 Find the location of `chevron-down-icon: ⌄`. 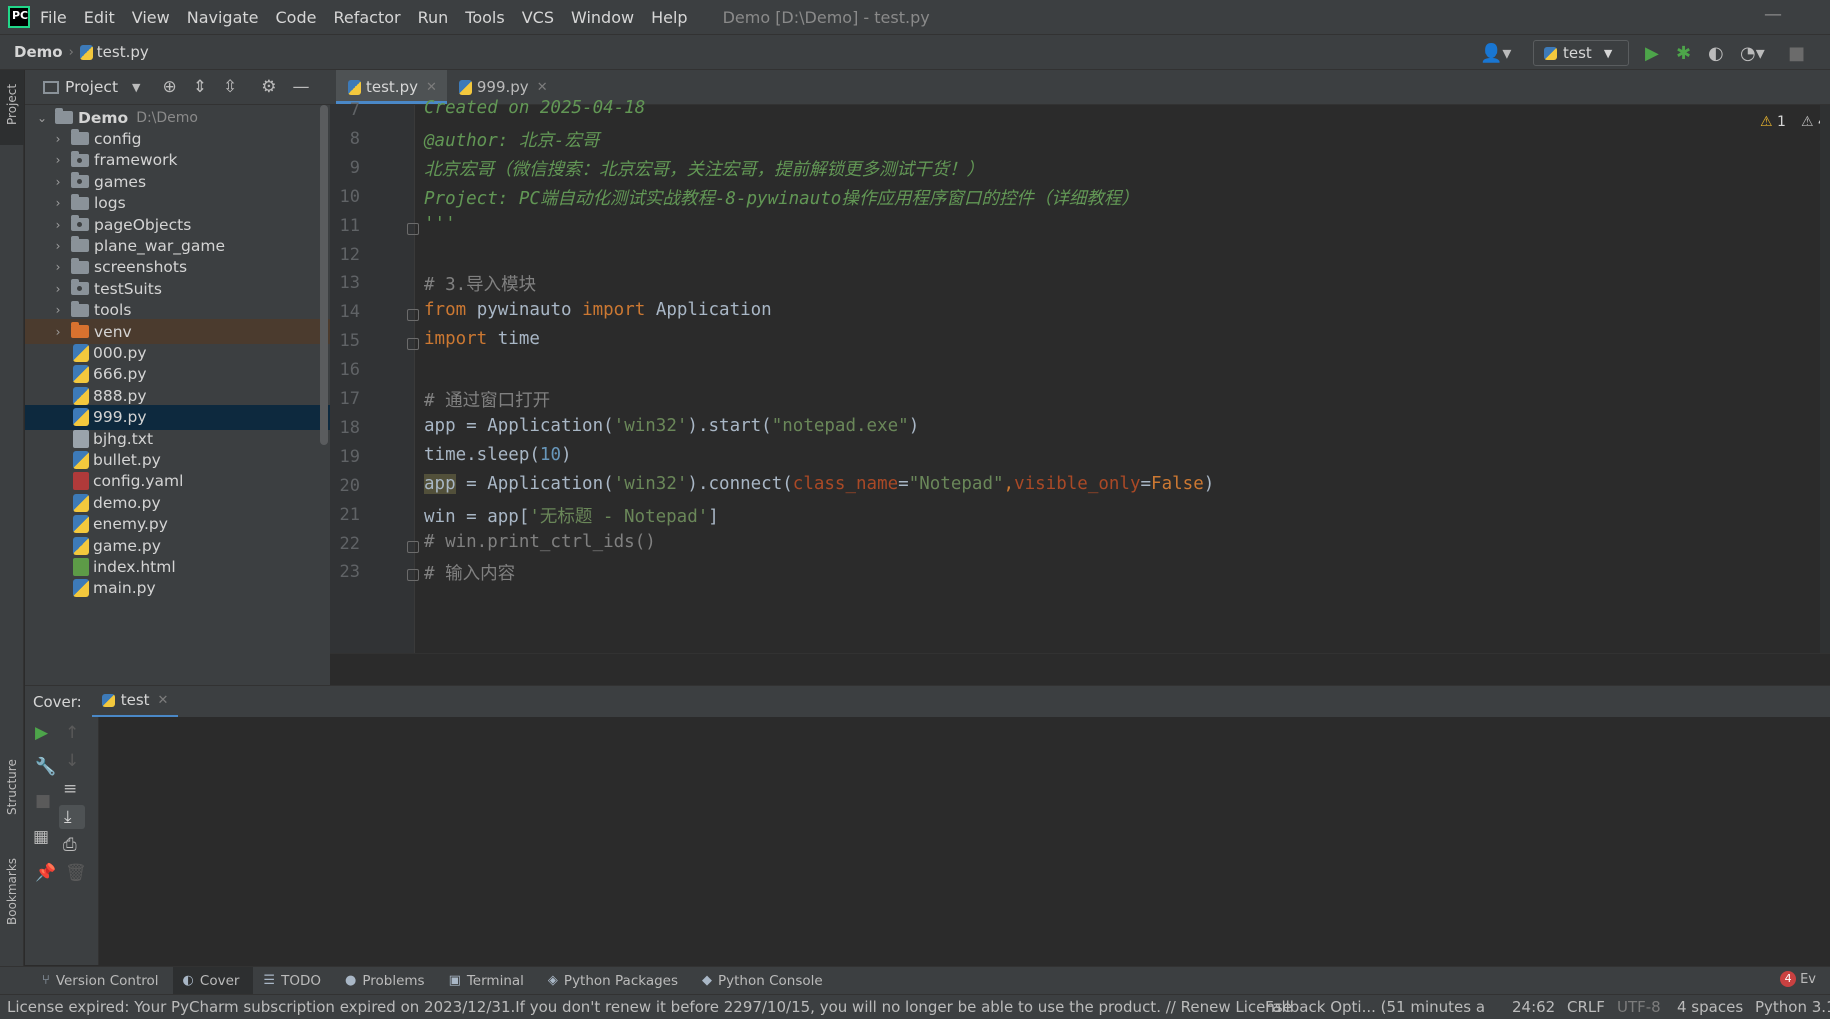

chevron-down-icon: ⌄ is located at coordinates (42, 118).